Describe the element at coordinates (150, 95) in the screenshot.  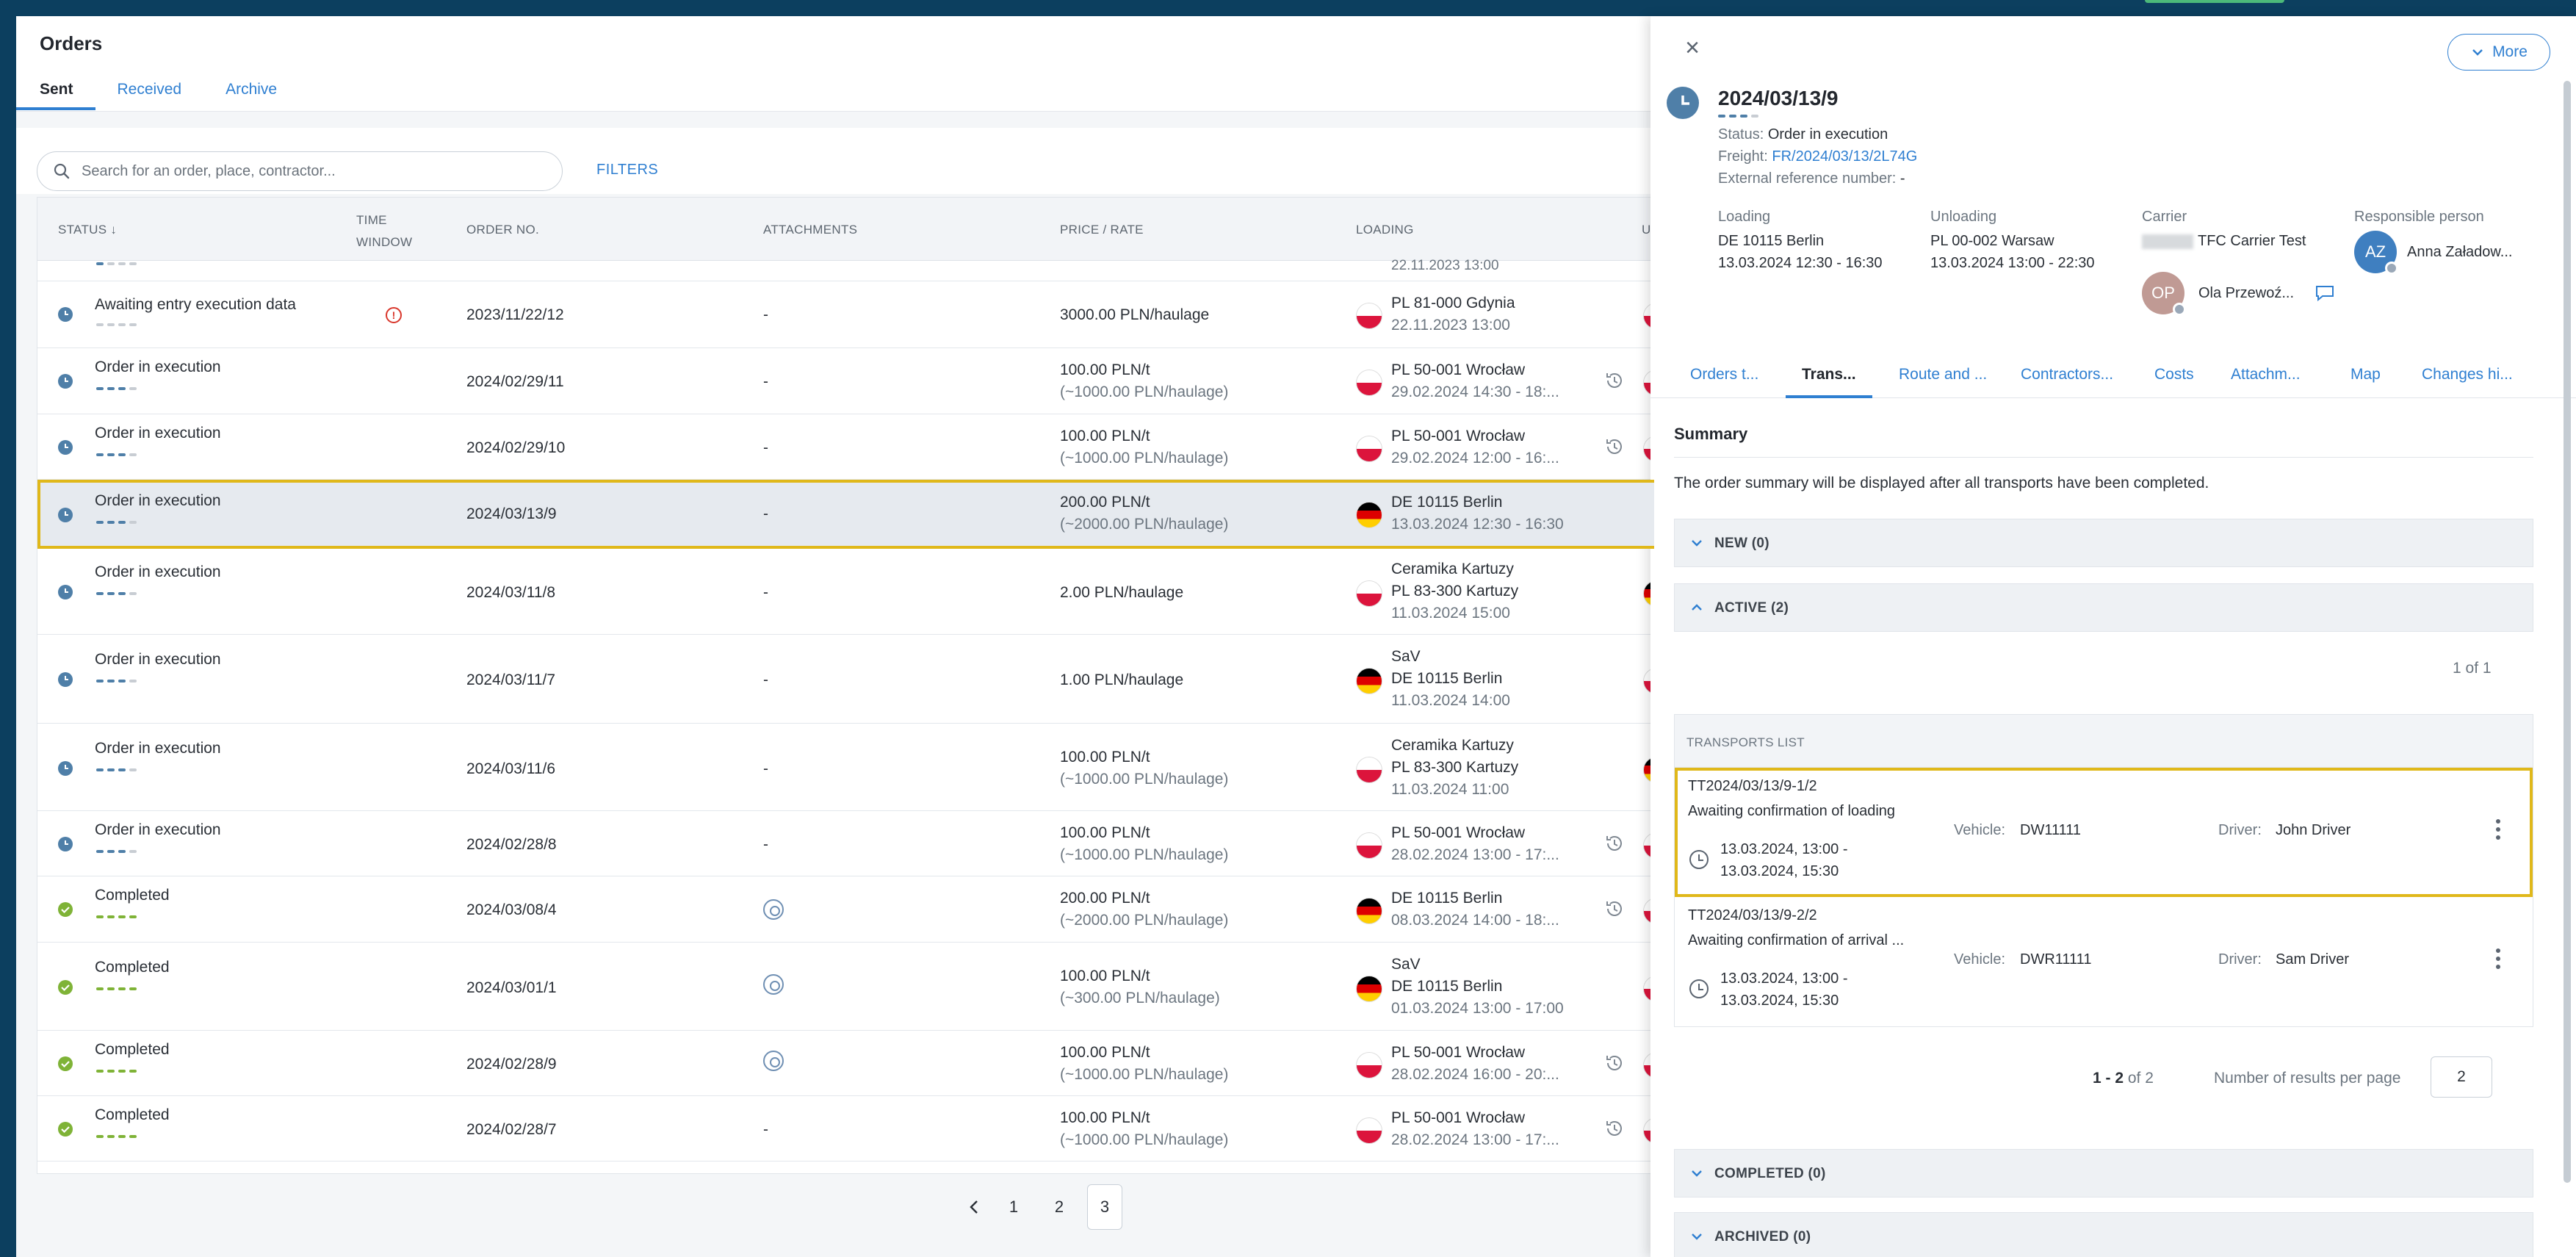
I see `tab-received: Received` at that location.